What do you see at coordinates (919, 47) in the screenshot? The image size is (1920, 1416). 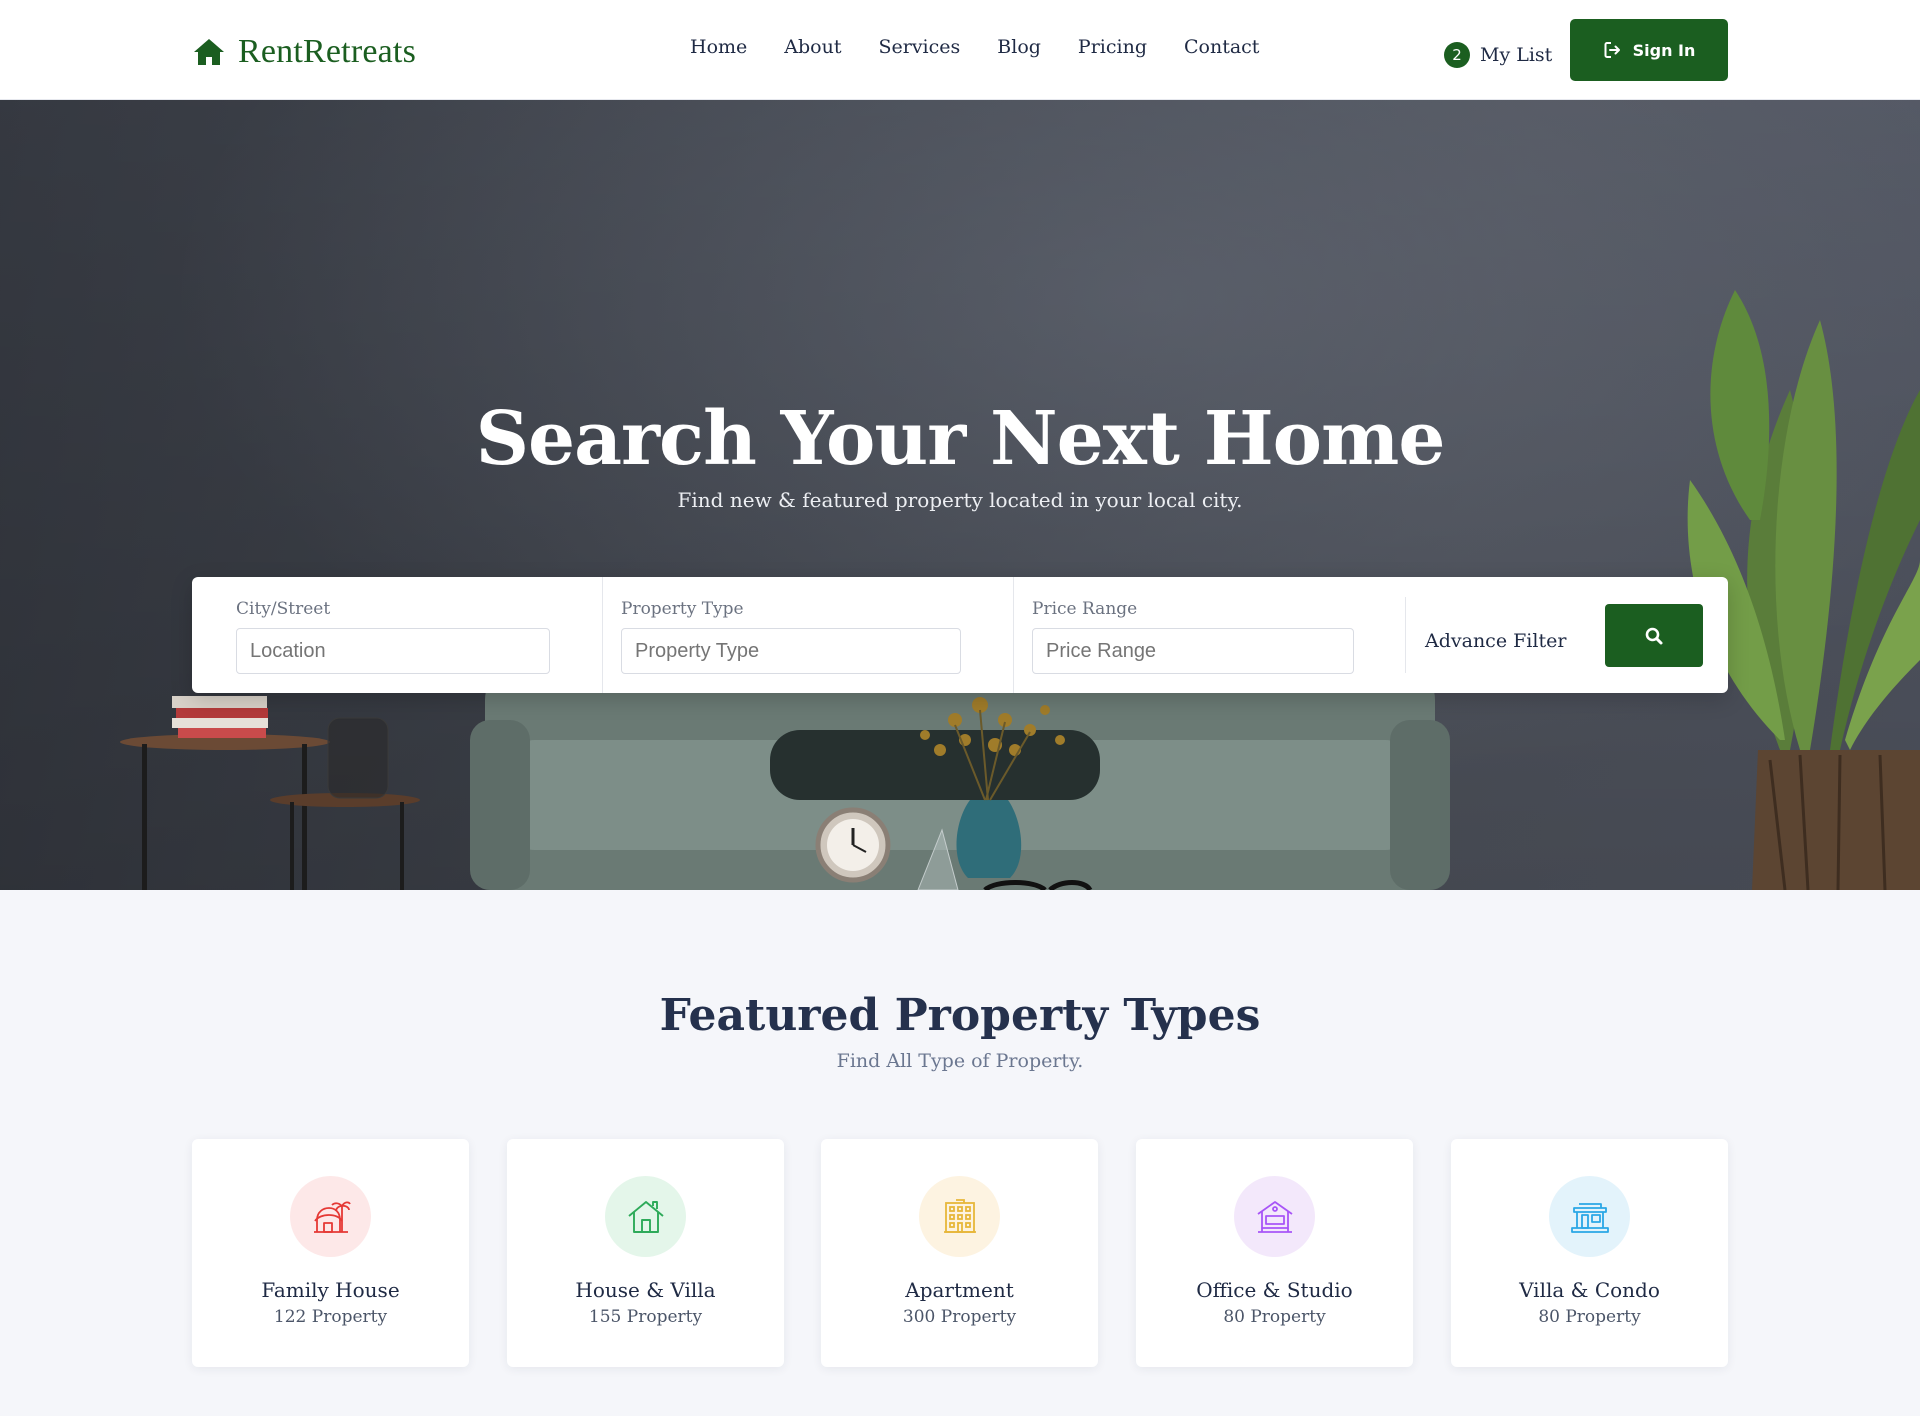 I see `nav-services: Services` at bounding box center [919, 47].